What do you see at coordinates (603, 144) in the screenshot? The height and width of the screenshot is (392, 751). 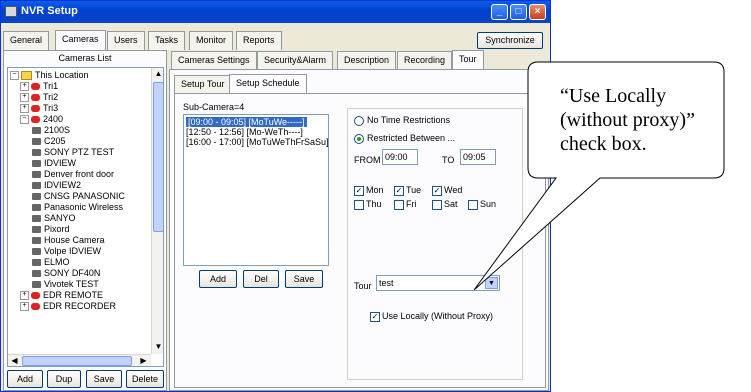 I see `callout-line-3: check box.` at bounding box center [603, 144].